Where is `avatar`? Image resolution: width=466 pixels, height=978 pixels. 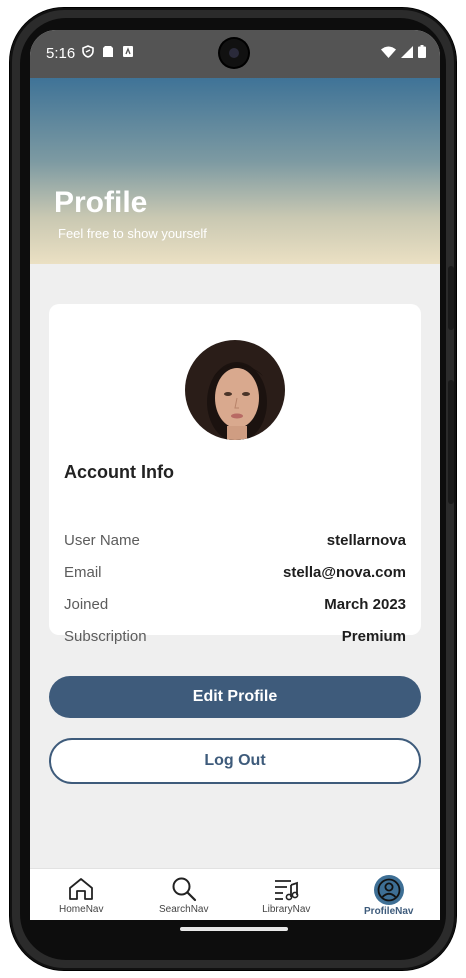 avatar is located at coordinates (235, 390).